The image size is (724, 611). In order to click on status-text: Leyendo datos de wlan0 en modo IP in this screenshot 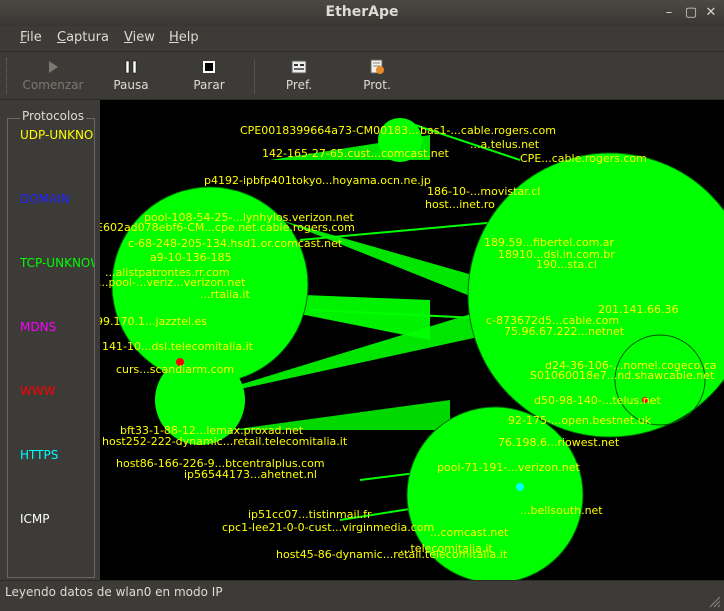, I will do `click(114, 592)`.